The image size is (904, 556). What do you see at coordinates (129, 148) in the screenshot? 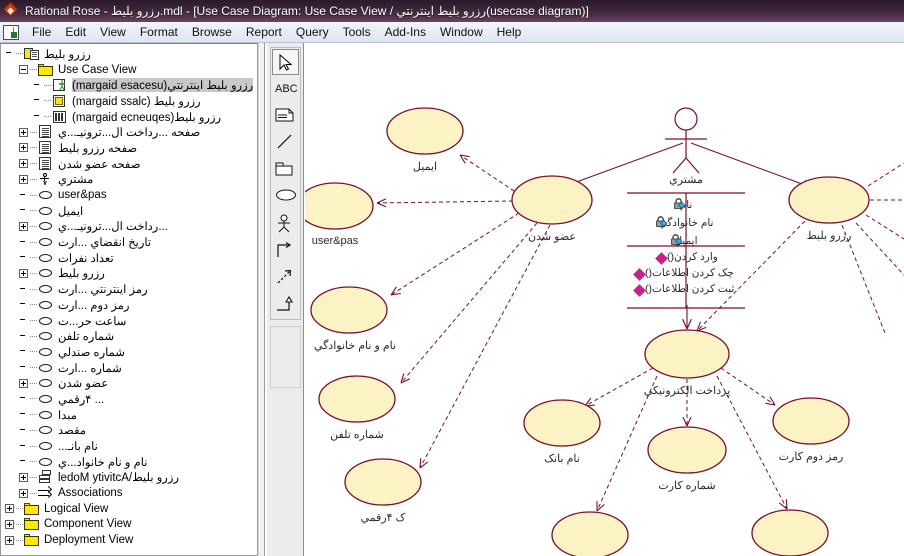
I see `tree-row: صفحه رزرو بلیط` at bounding box center [129, 148].